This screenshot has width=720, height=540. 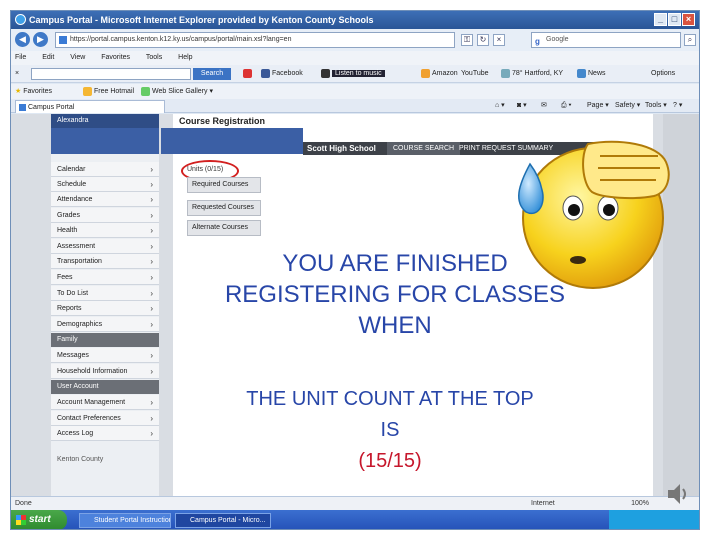 I want to click on back-button: ◀, so click(x=22, y=39).